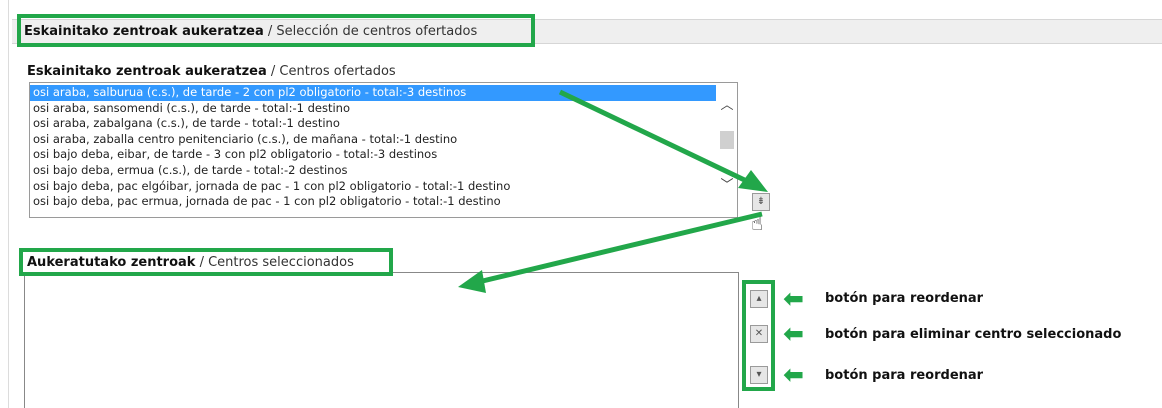 The height and width of the screenshot is (408, 1162). I want to click on flow-arrows, so click(613, 191).